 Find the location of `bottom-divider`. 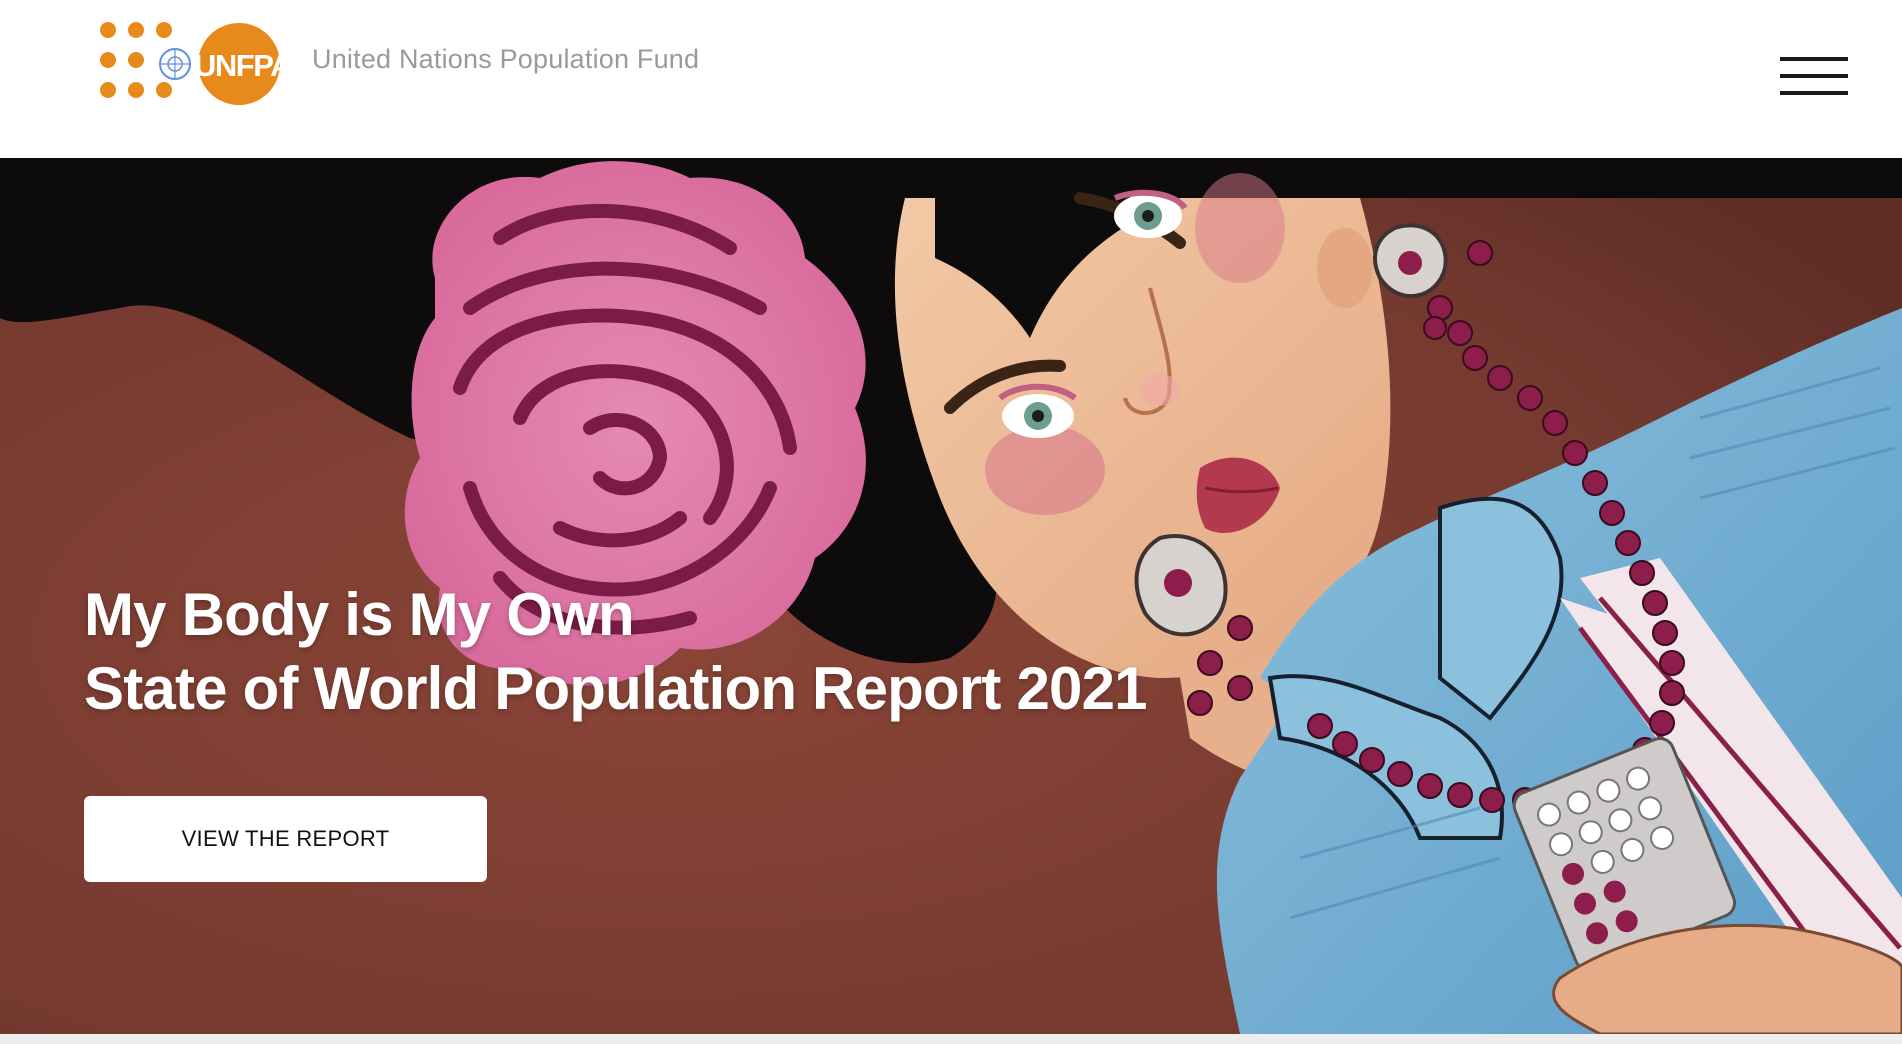

bottom-divider is located at coordinates (951, 1039).